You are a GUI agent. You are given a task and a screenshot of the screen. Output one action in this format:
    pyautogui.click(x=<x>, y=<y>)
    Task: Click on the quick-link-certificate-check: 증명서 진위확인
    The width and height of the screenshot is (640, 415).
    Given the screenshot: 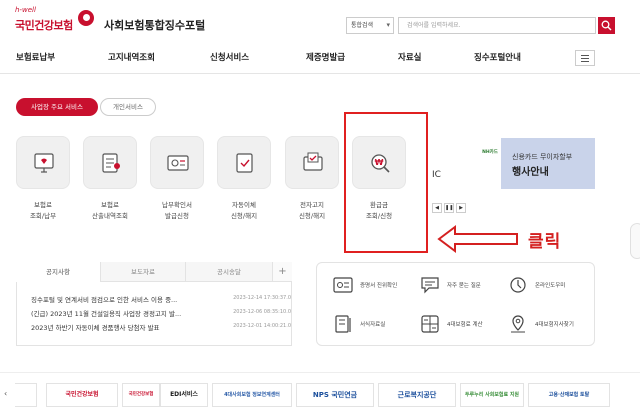 What is the action you would take?
    pyautogui.click(x=373, y=285)
    